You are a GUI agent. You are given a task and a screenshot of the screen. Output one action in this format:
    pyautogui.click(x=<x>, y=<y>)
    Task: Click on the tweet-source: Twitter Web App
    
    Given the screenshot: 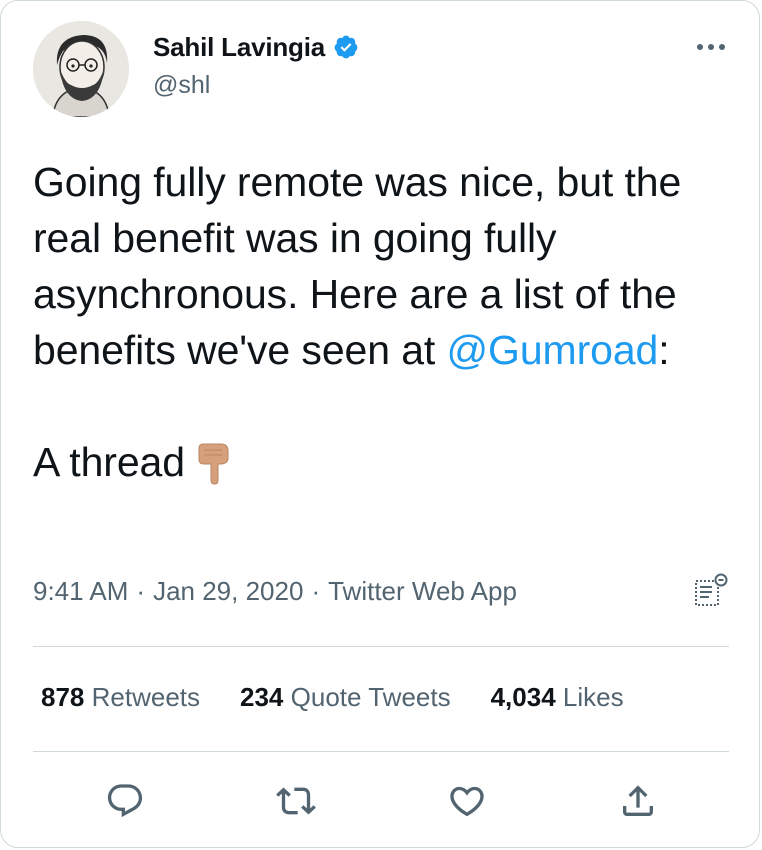 What is the action you would take?
    pyautogui.click(x=422, y=591)
    